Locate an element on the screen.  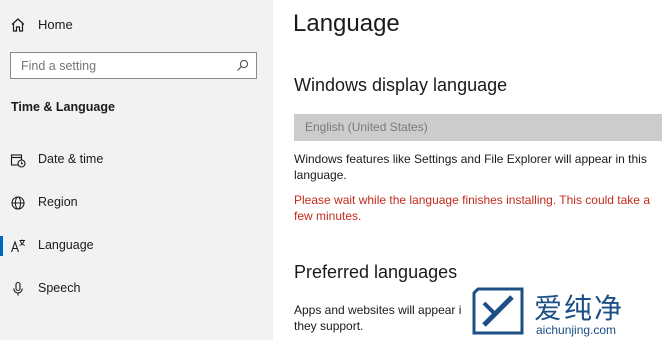
search-icon is located at coordinates (242, 65).